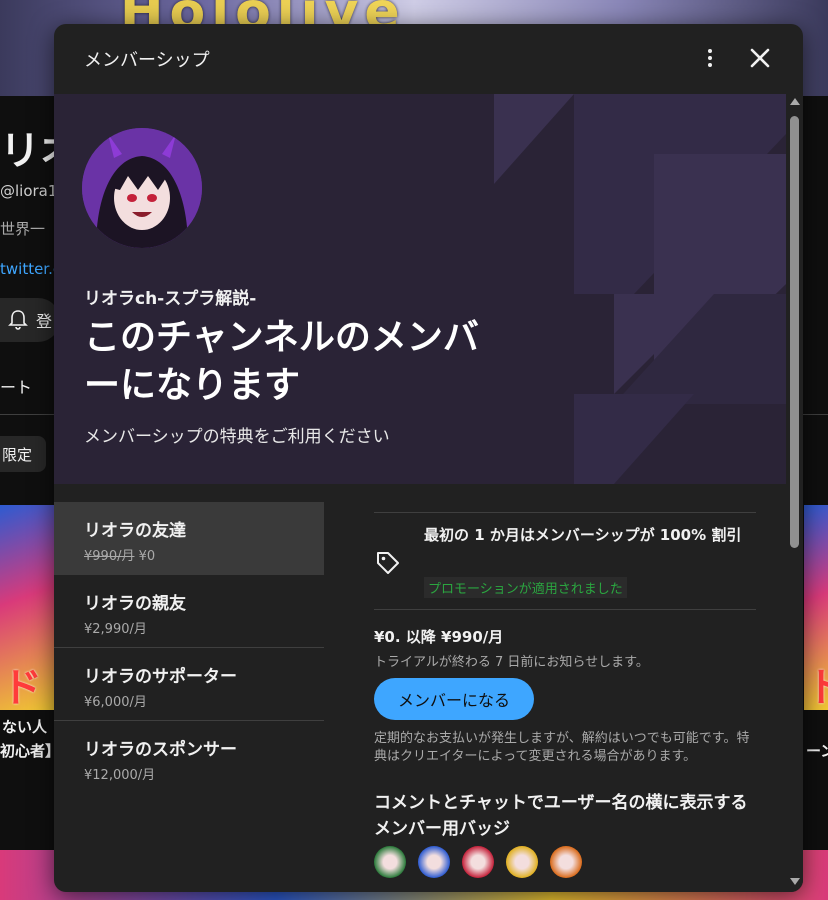  I want to click on channel-link-bg: twitter.c, so click(30, 269).